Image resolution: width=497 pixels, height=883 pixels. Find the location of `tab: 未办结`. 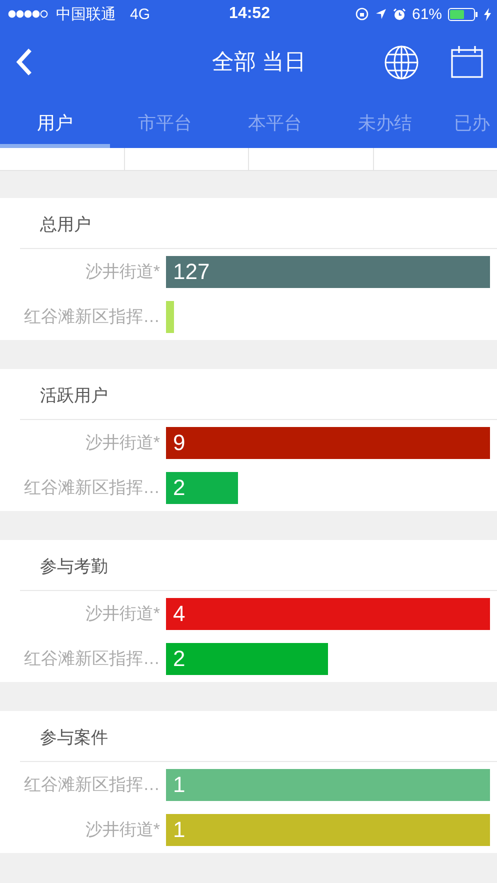

tab: 未办结 is located at coordinates (385, 122).